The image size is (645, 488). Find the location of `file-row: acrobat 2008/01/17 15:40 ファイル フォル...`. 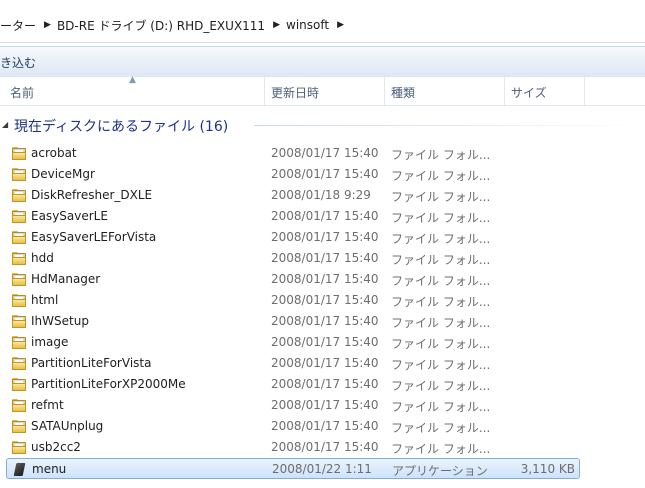

file-row: acrobat 2008/01/17 15:40 ファイル フォル... is located at coordinates (293, 153).